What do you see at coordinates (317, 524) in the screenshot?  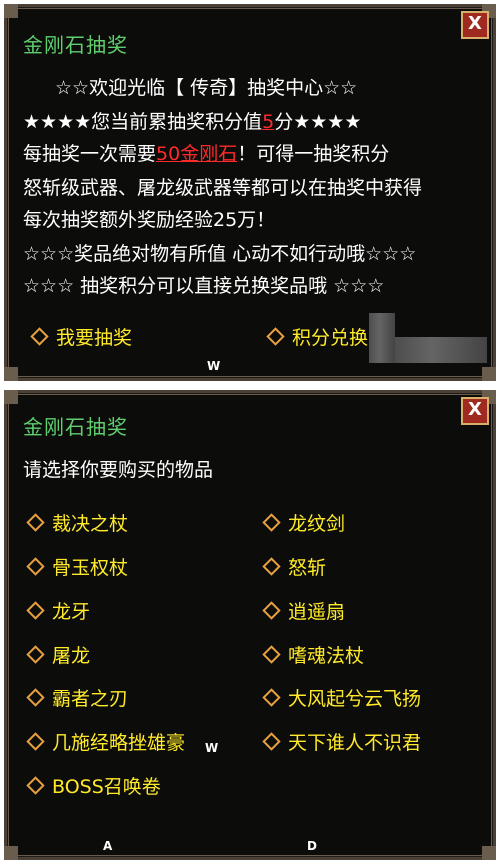 I see `item-label: 龙纹剑` at bounding box center [317, 524].